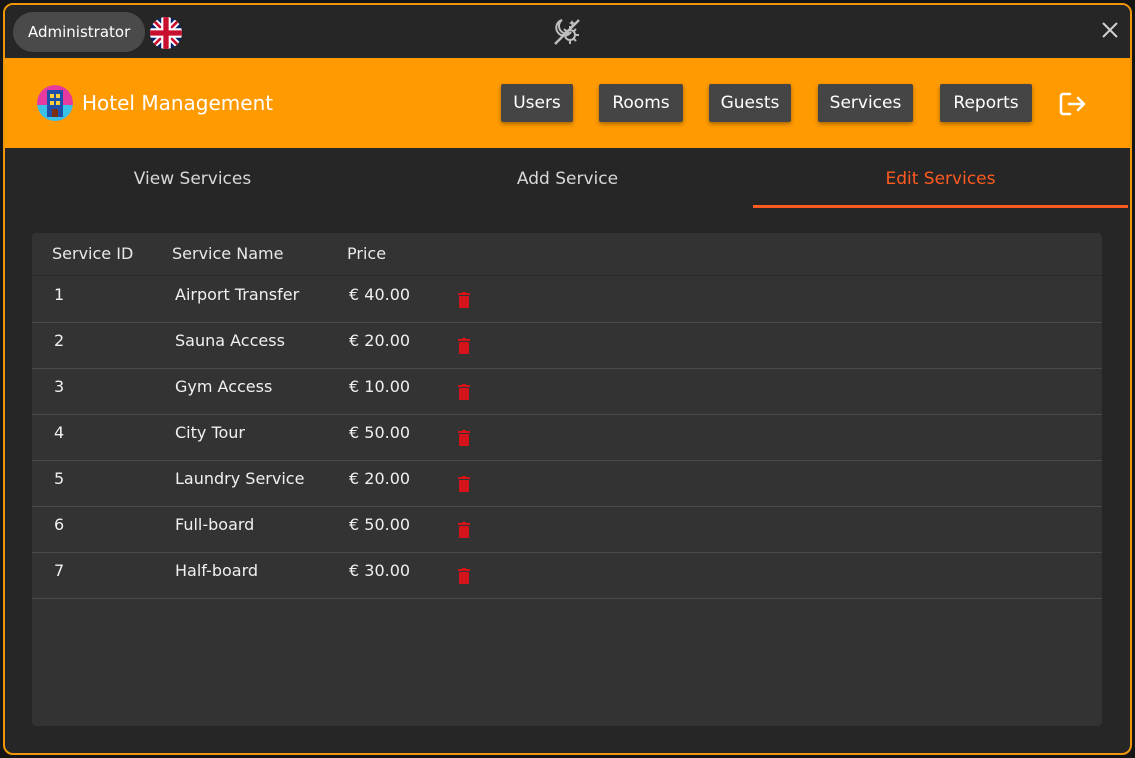 This screenshot has height=758, width=1135. Describe the element at coordinates (380, 294) in the screenshot. I see `cell-price: € 40.00` at that location.